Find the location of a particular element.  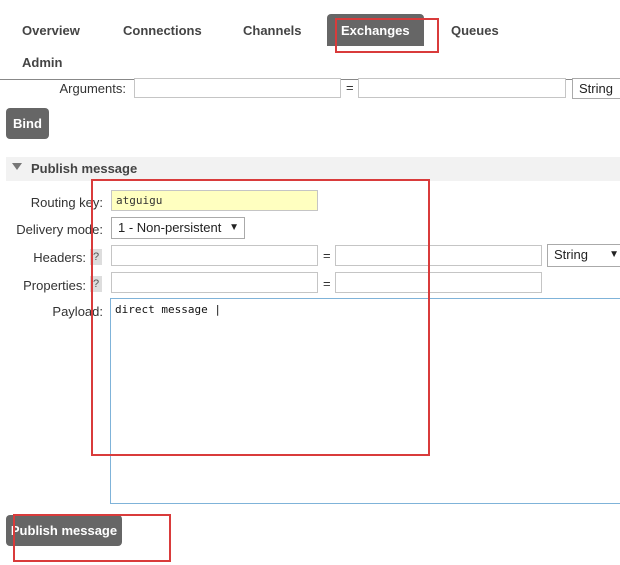

bind-button: Bind is located at coordinates (27, 123).